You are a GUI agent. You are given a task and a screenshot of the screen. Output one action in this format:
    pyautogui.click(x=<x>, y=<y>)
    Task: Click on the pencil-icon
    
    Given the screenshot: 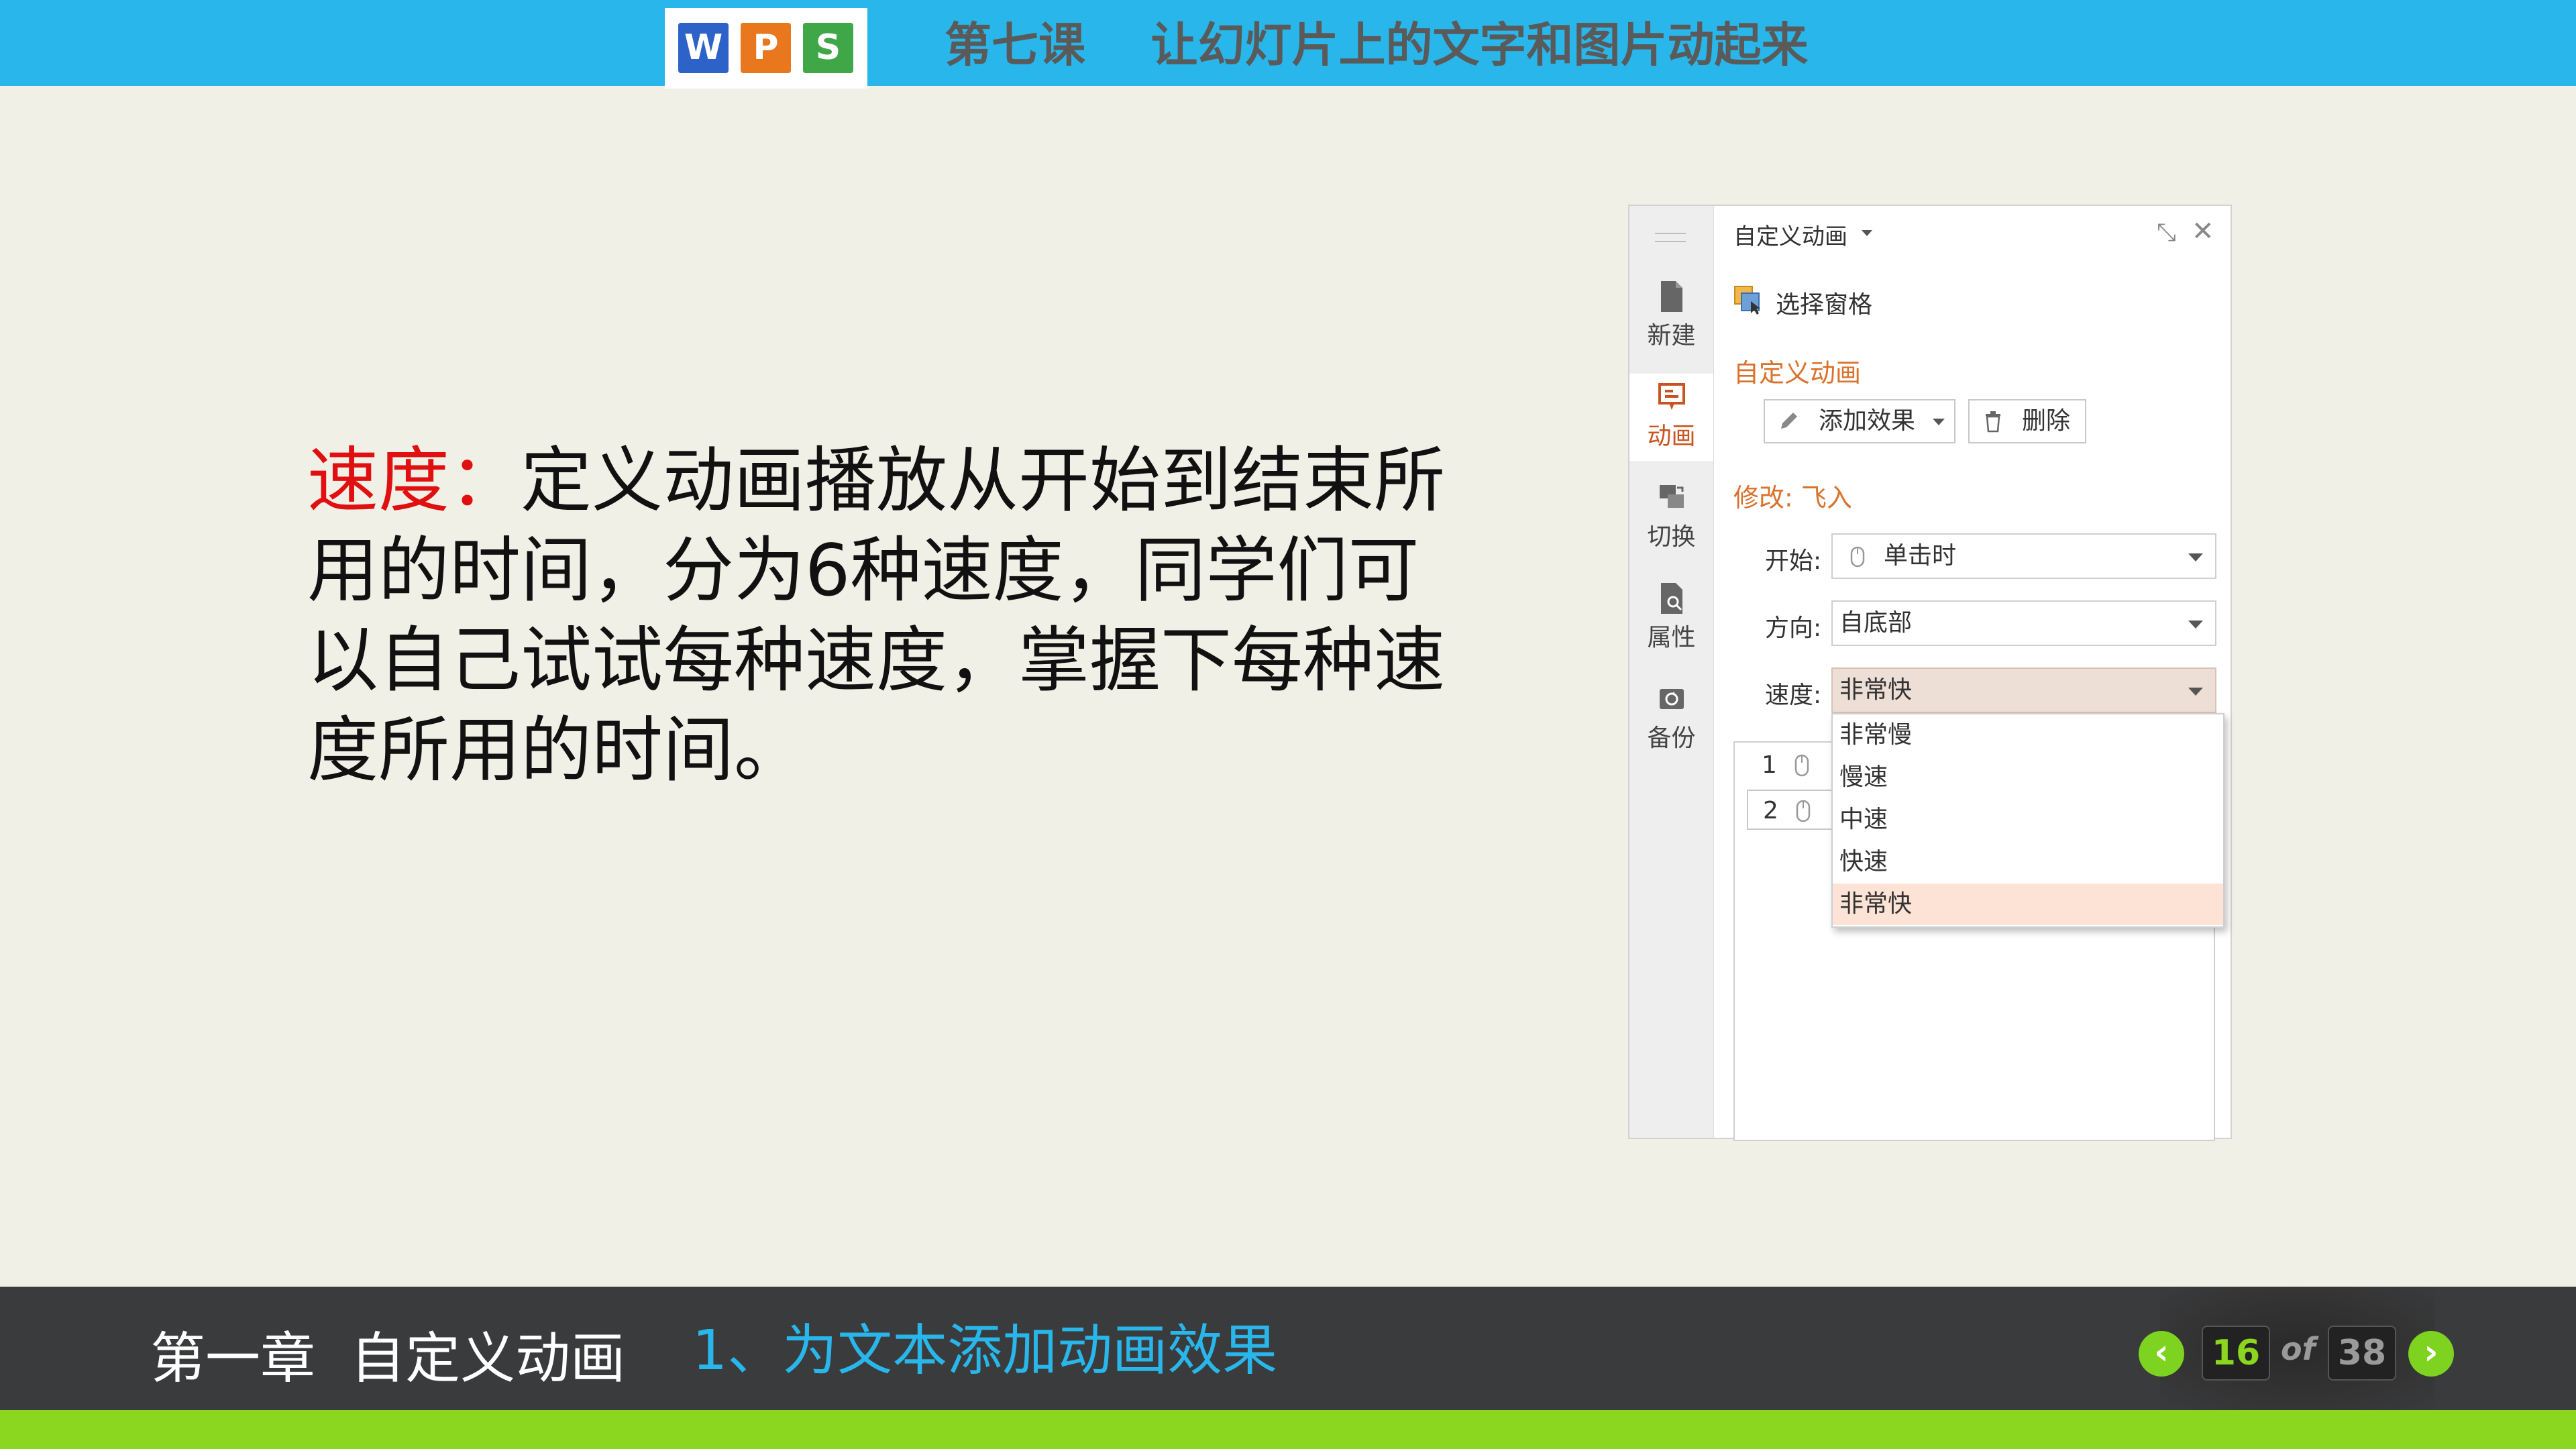 What is the action you would take?
    pyautogui.click(x=1789, y=421)
    